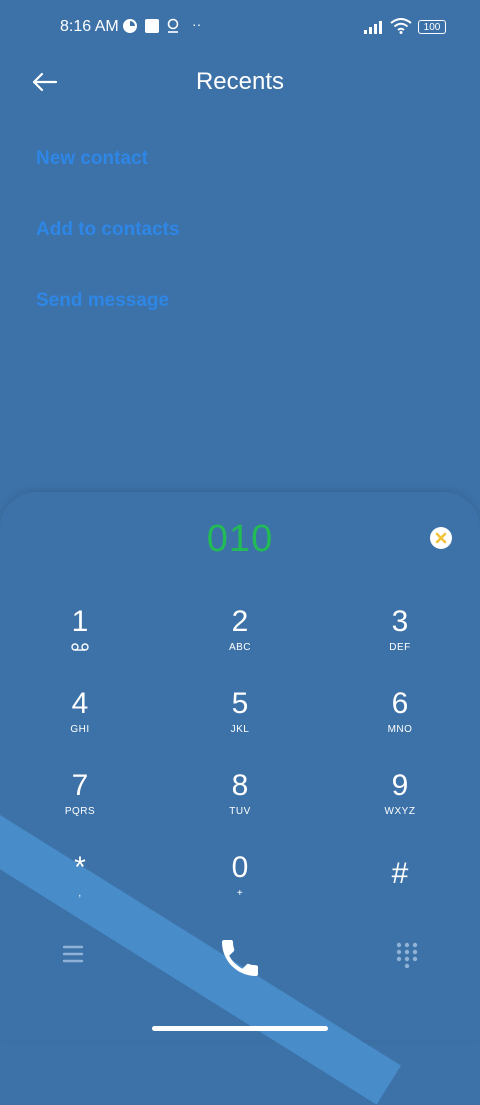  I want to click on status-time: 8:16 AM, so click(89, 26).